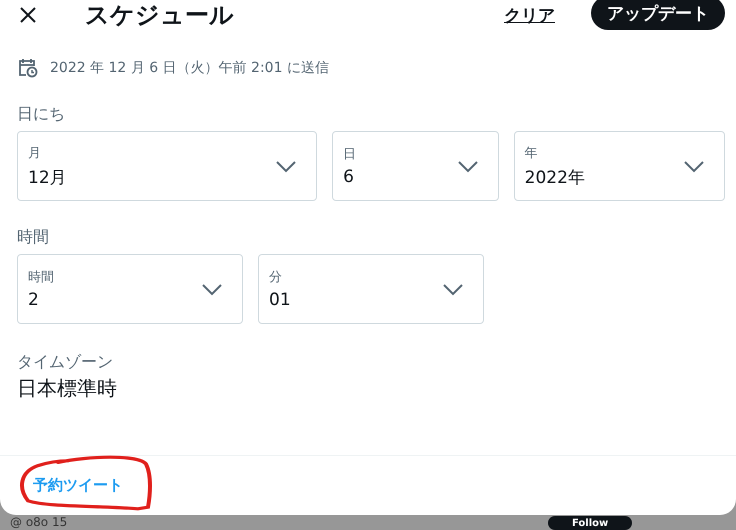 This screenshot has width=736, height=530. I want to click on select-field: 日 6, so click(415, 166).